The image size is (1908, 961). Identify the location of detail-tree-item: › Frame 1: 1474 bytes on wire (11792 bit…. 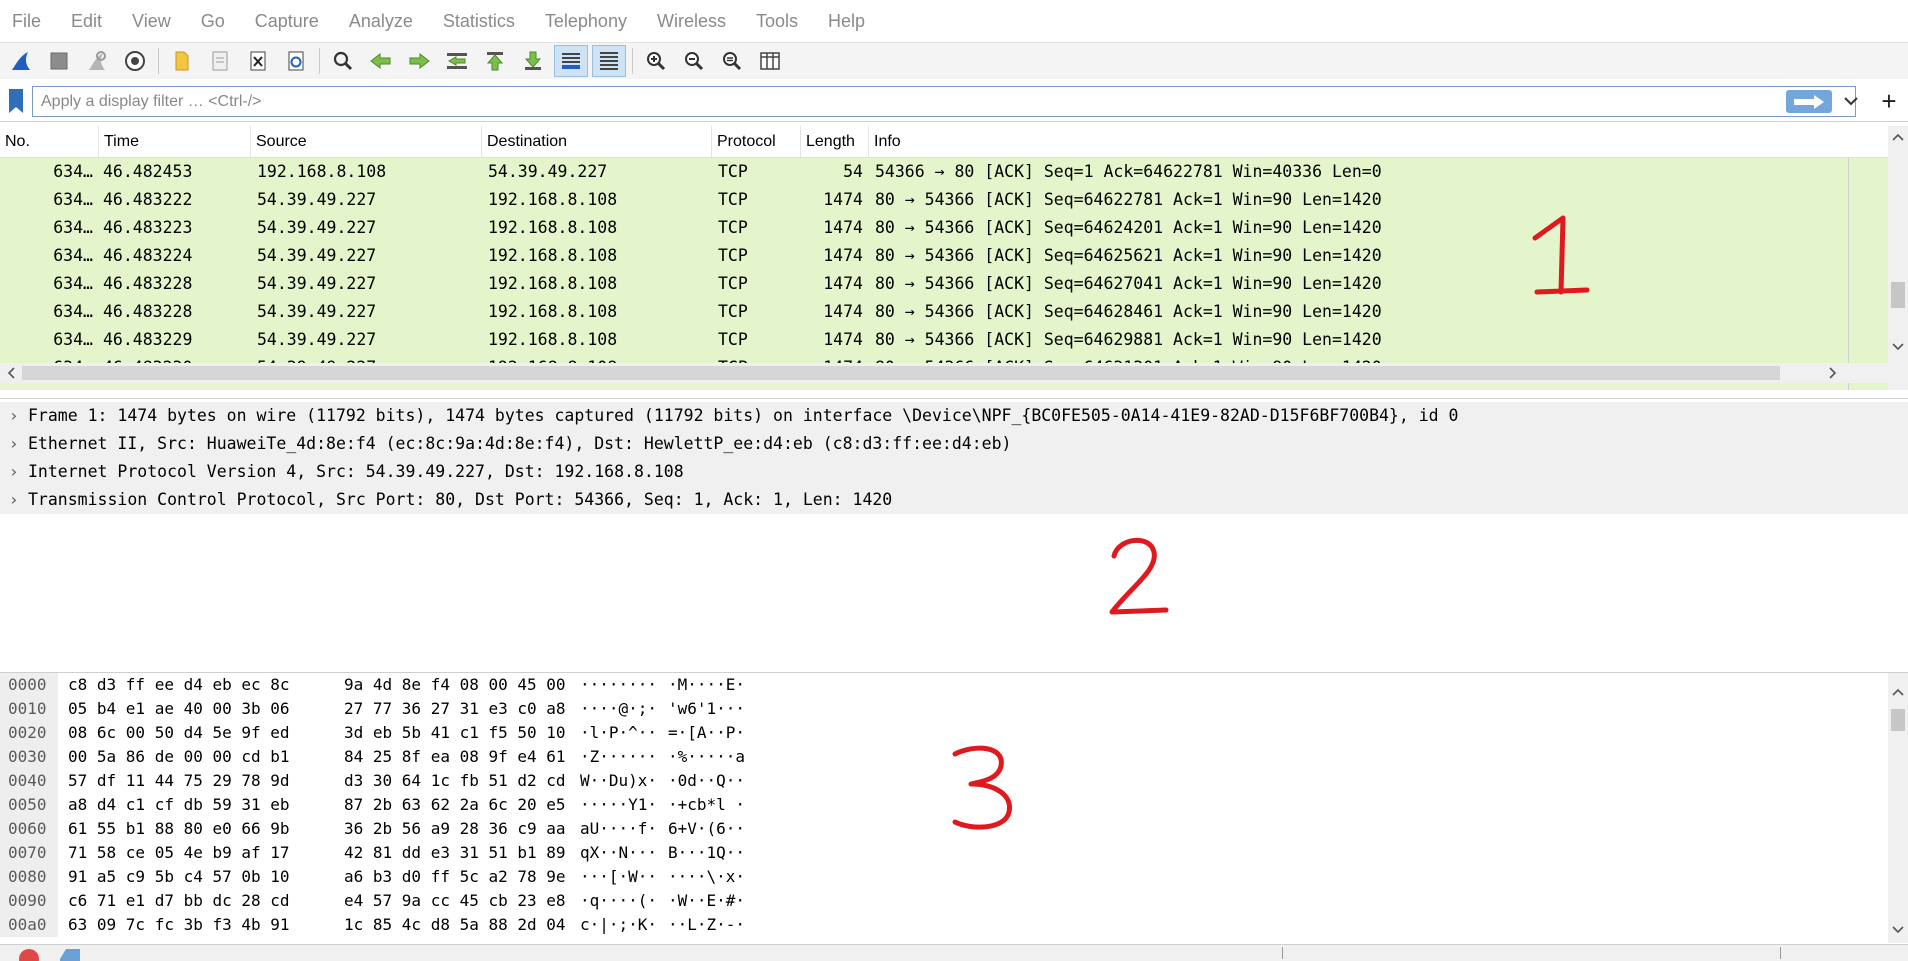
(954, 416).